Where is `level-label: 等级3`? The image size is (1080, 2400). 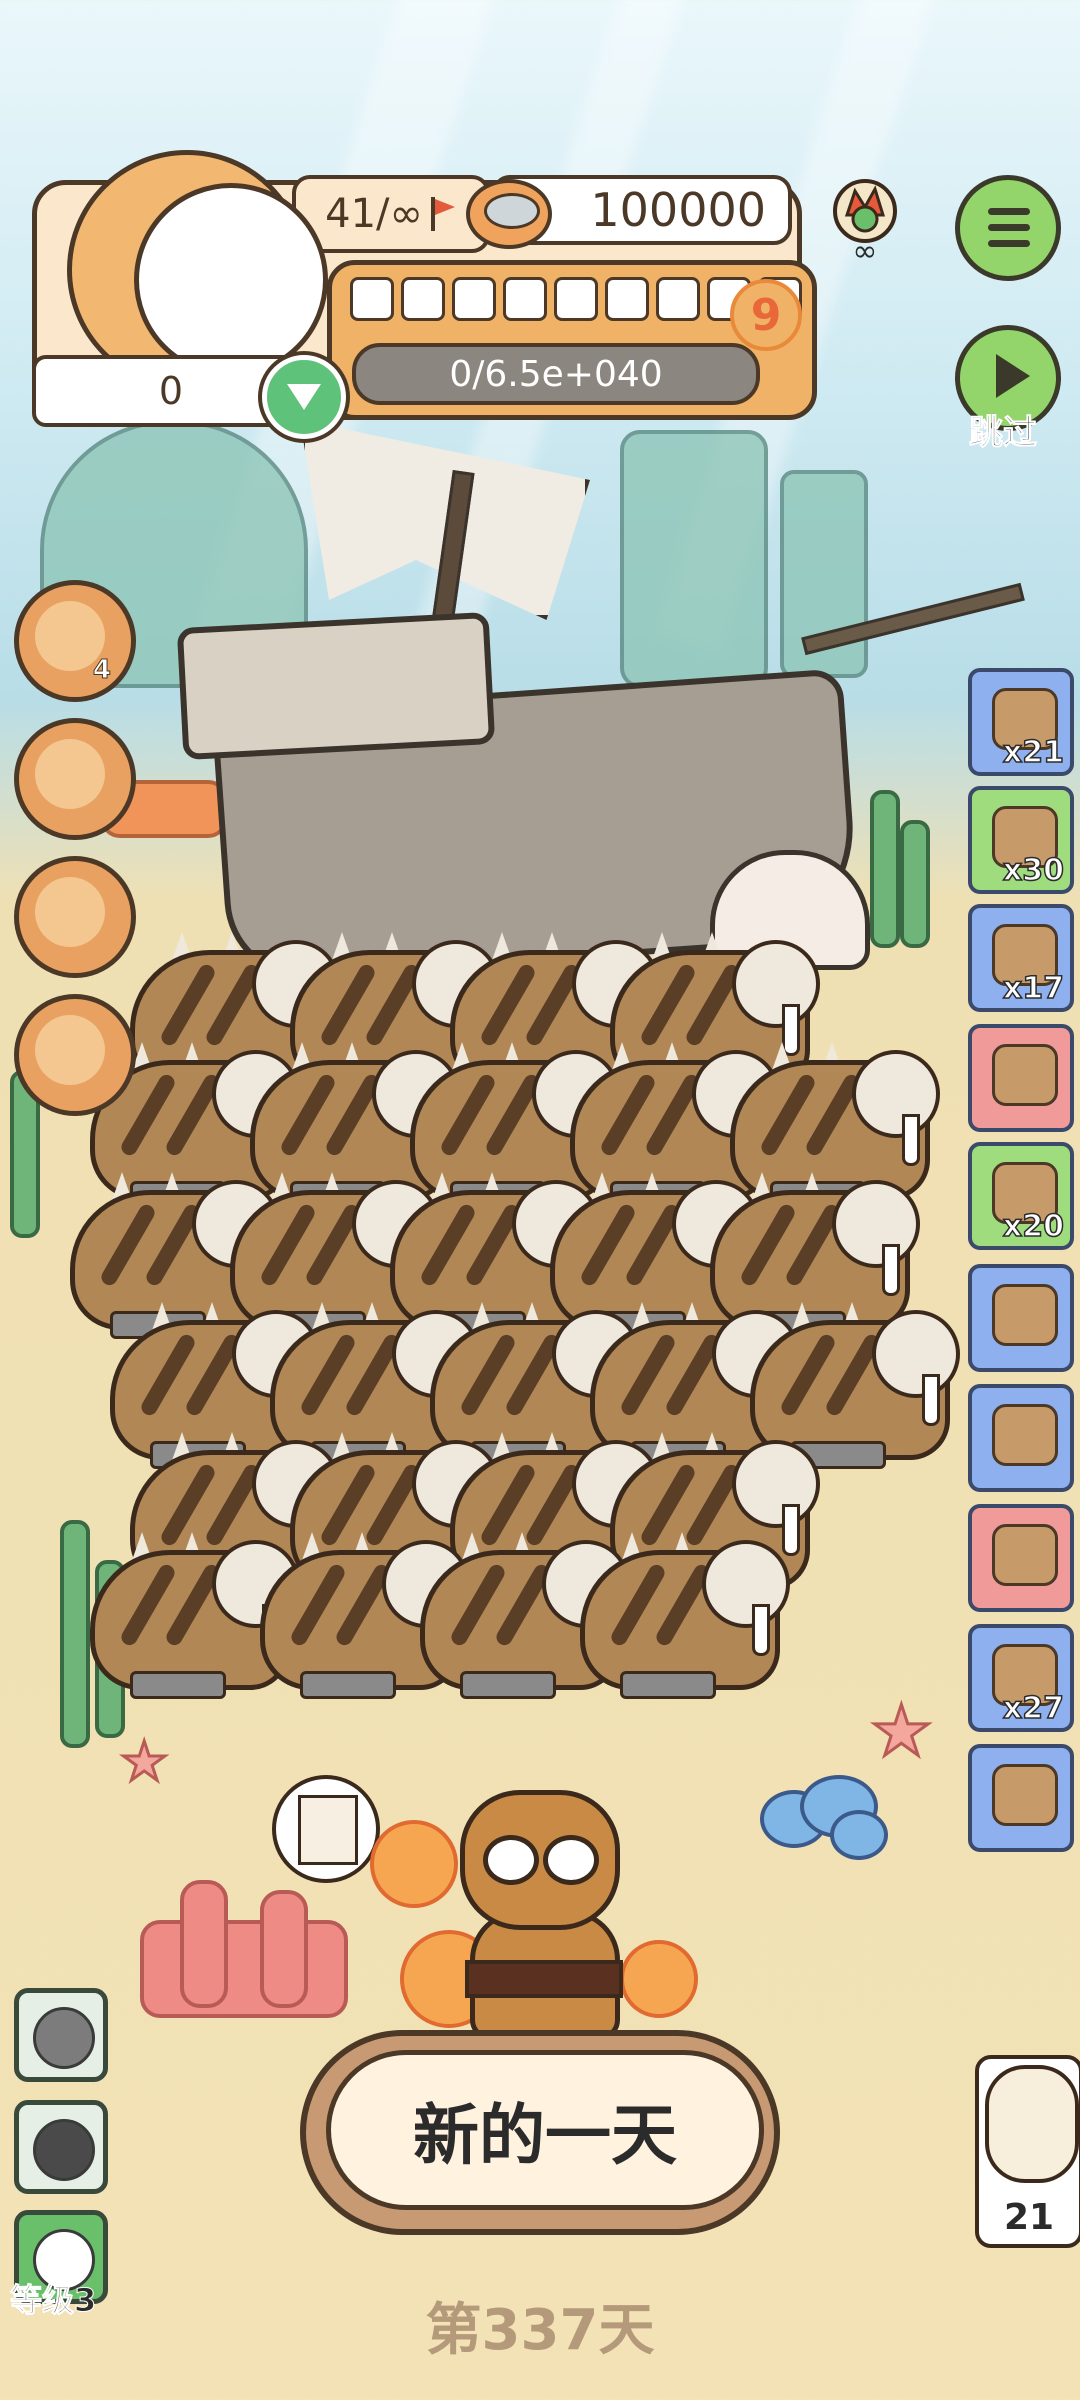 level-label: 等级3 is located at coordinates (53, 2300).